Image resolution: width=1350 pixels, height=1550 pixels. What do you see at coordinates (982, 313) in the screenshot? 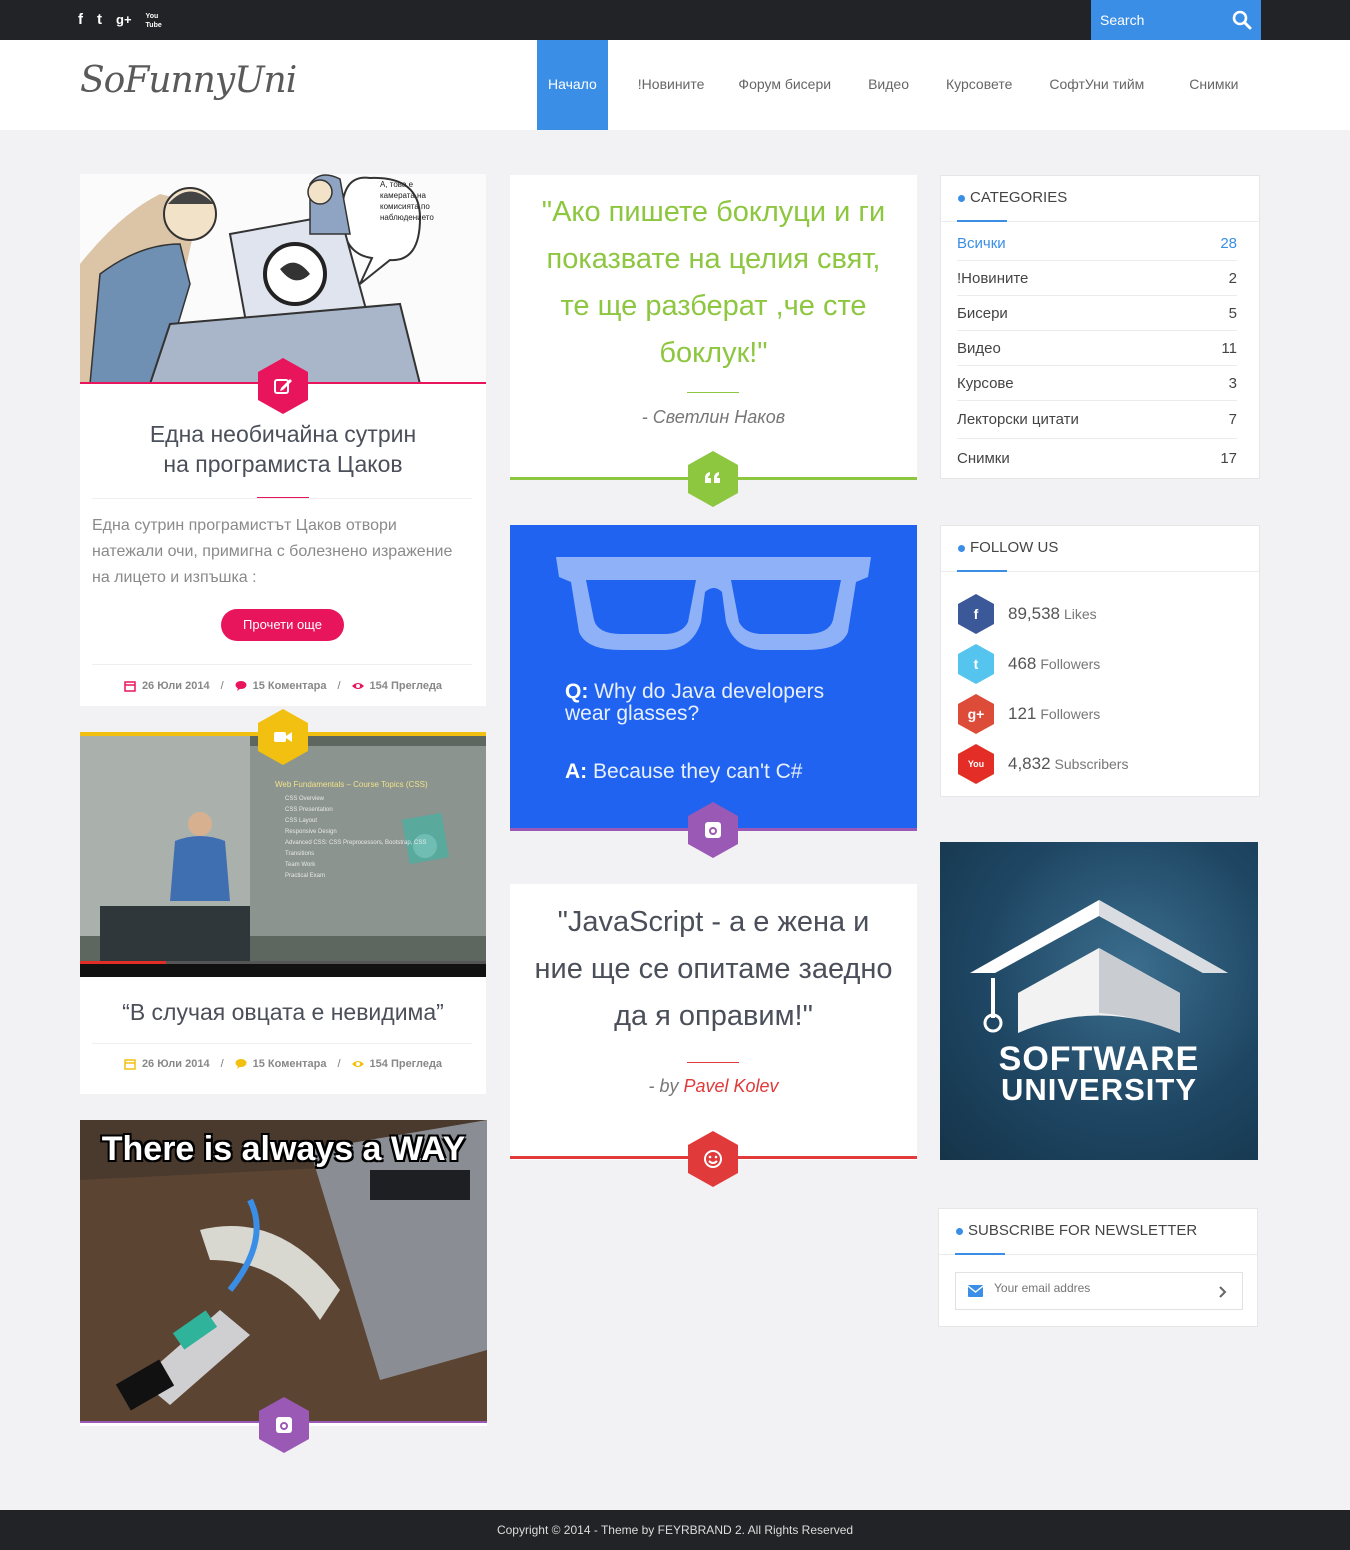
I see `category-label: Бисери` at bounding box center [982, 313].